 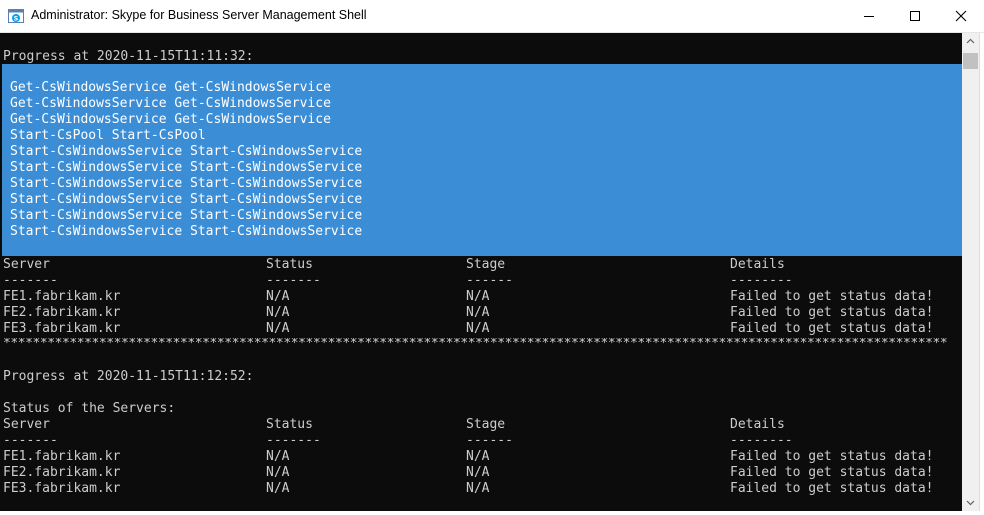 What do you see at coordinates (89, 408) in the screenshot?
I see `status-heading: Status of the Servers:` at bounding box center [89, 408].